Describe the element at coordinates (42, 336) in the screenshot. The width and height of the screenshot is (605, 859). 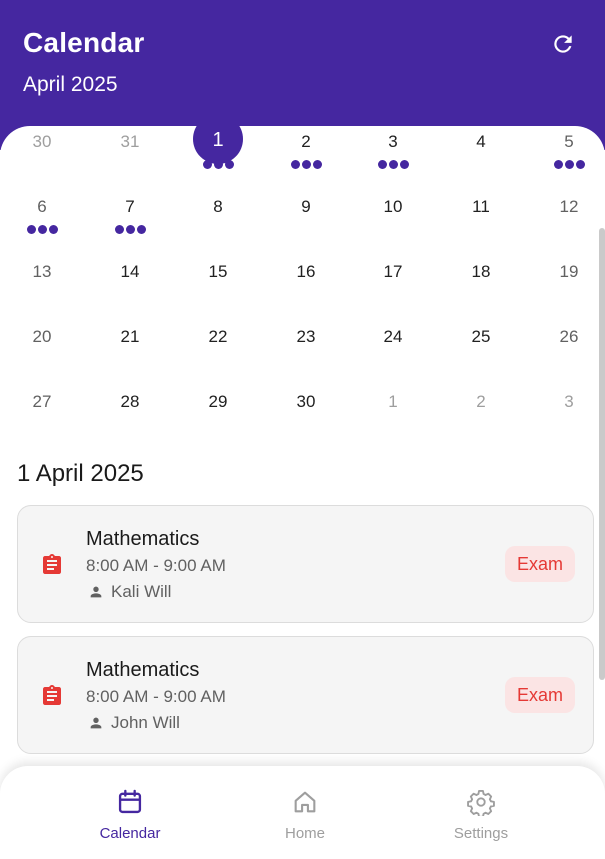
I see `calendar-day-number: 20` at that location.